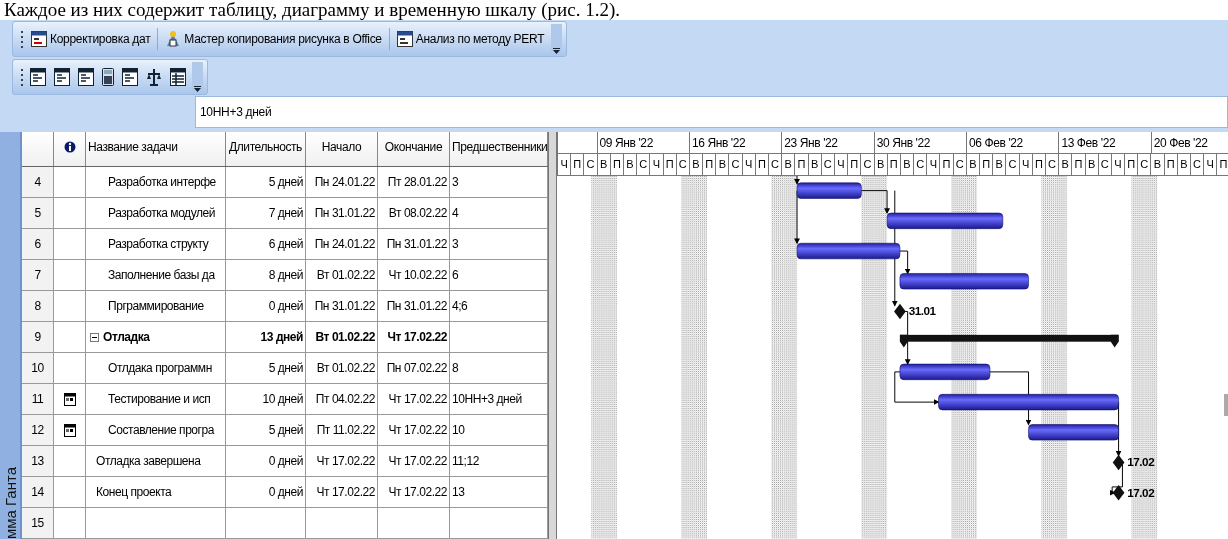 This screenshot has height=539, width=1228. I want to click on row-number: 10, so click(38, 368).